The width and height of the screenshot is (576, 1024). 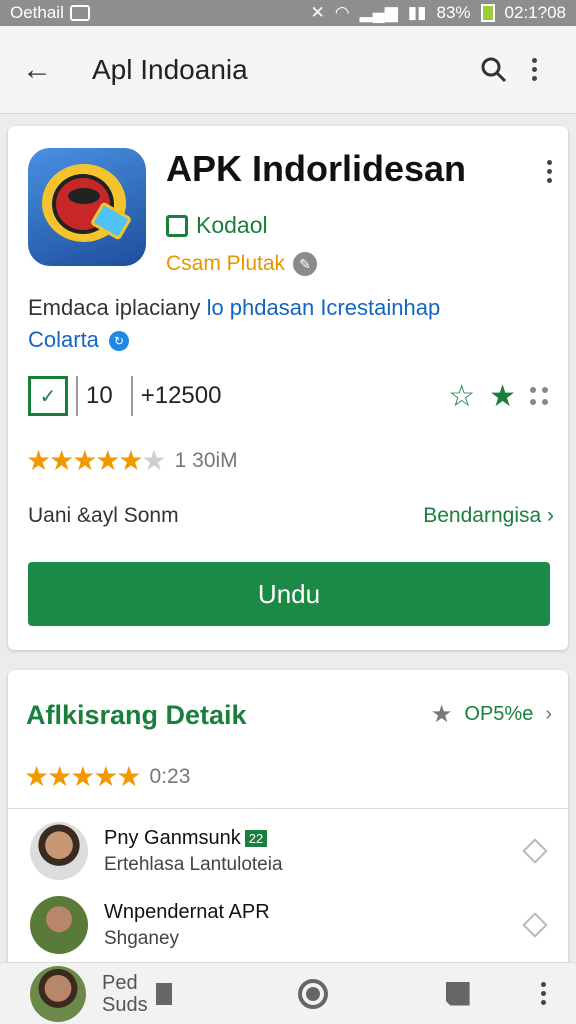 What do you see at coordinates (288, 993) in the screenshot?
I see `navigation-bar: Ped Suds` at bounding box center [288, 993].